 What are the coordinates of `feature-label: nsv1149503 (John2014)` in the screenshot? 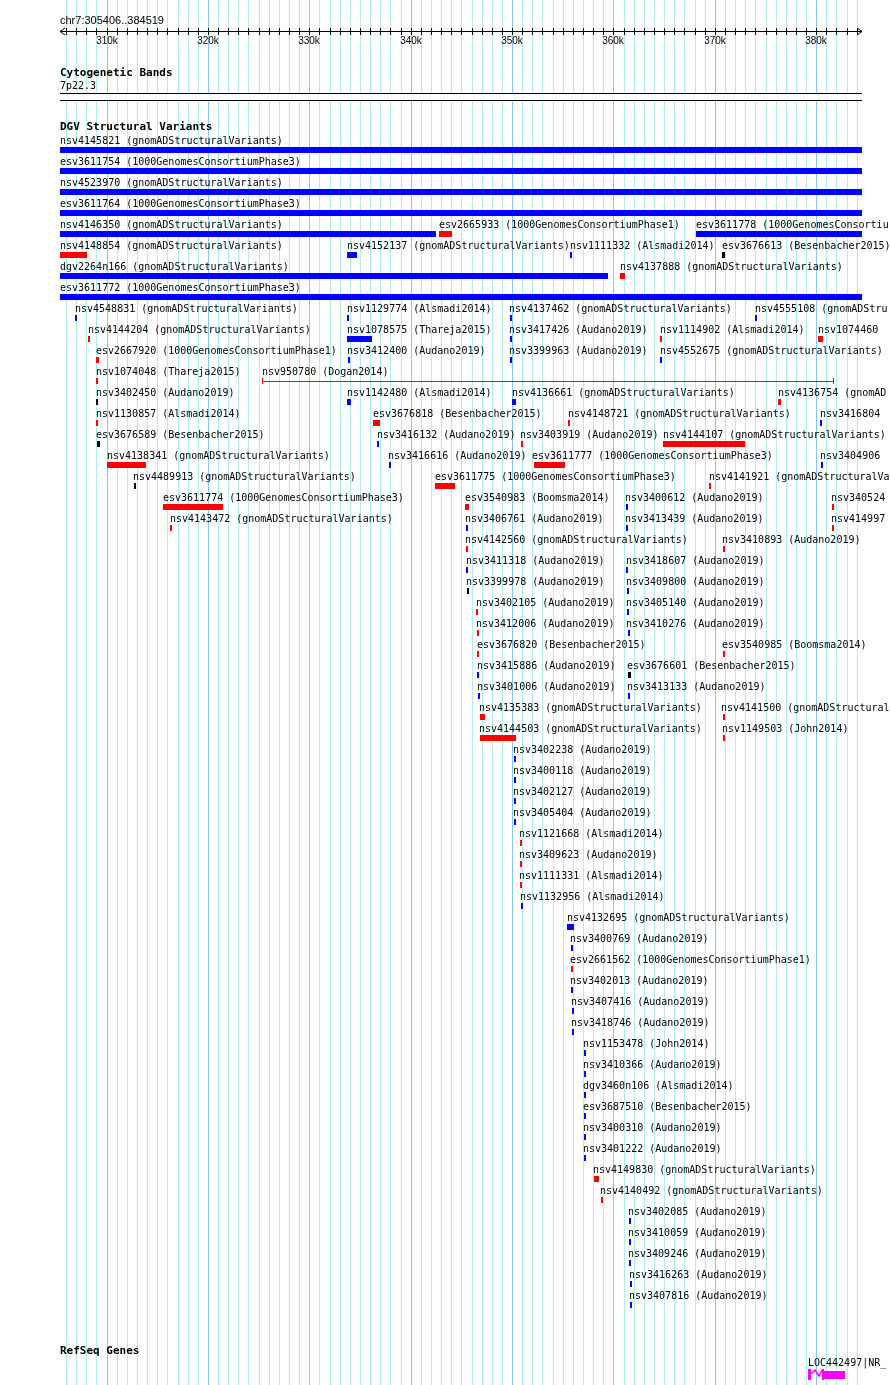 It's located at (785, 728).